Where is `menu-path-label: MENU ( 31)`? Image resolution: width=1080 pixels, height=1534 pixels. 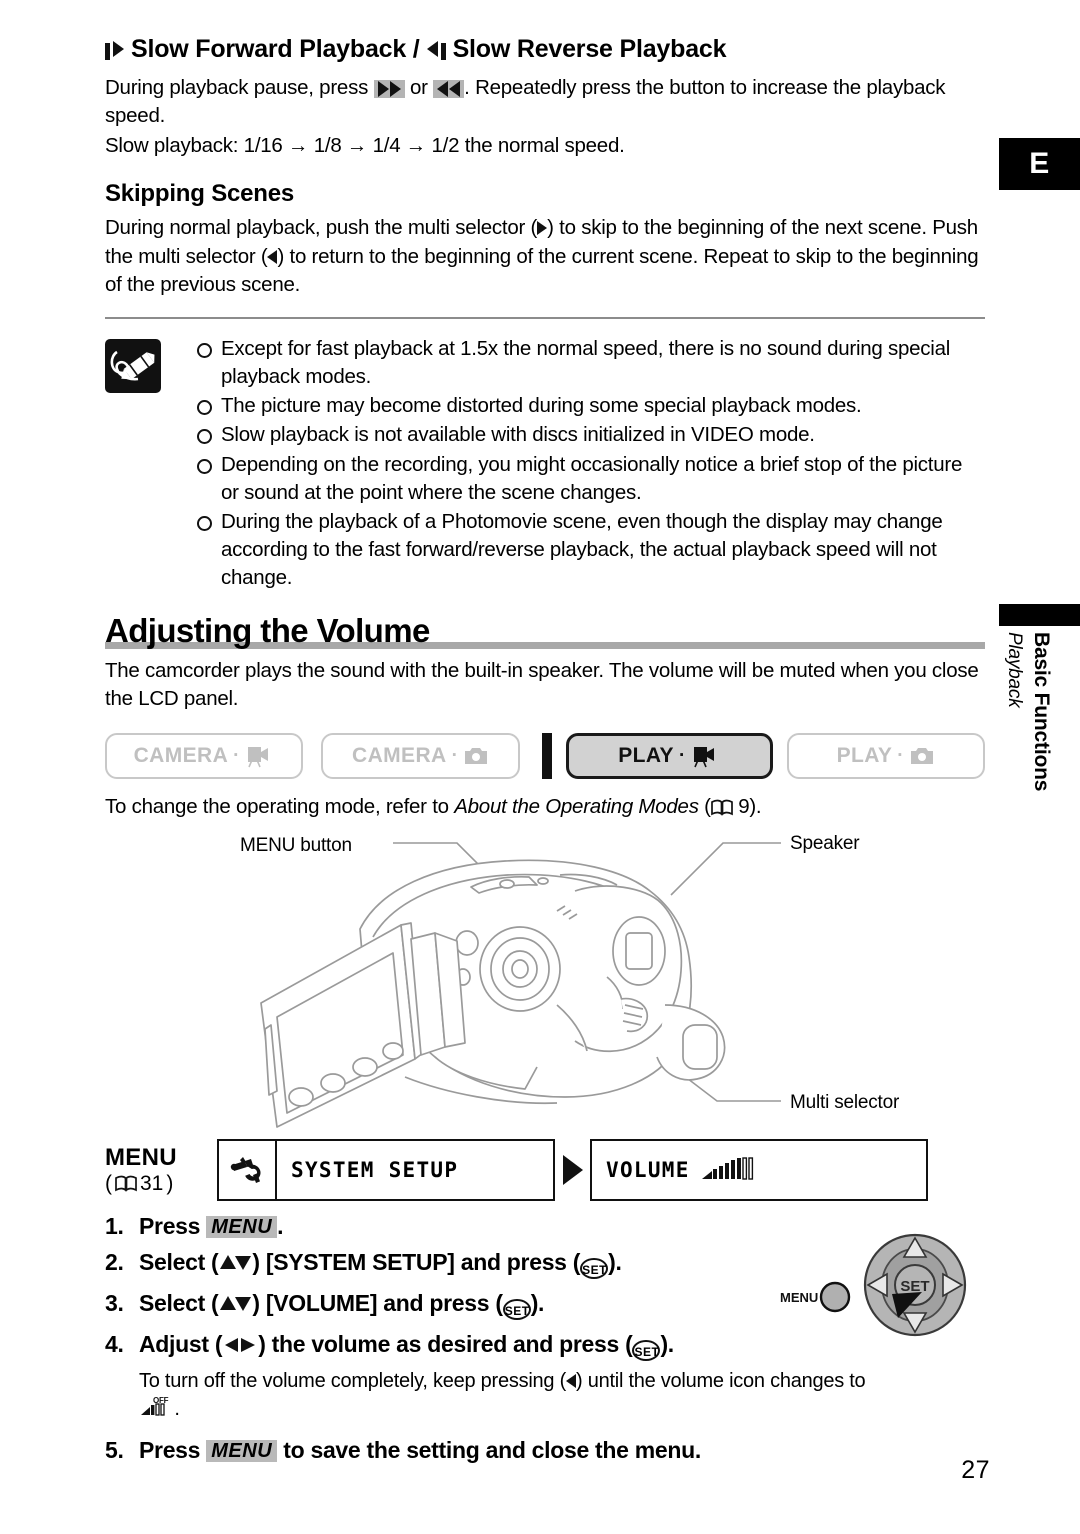 menu-path-label: MENU ( 31) is located at coordinates (161, 1170).